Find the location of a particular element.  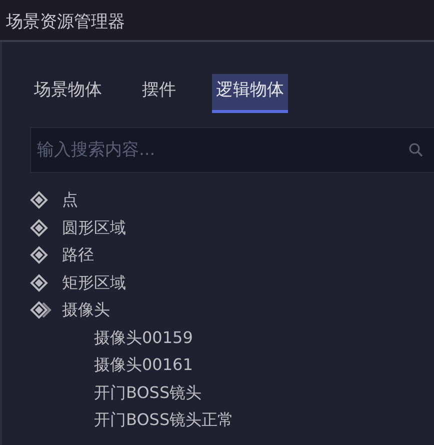

tree-item: 摄像头 is located at coordinates (86, 310).